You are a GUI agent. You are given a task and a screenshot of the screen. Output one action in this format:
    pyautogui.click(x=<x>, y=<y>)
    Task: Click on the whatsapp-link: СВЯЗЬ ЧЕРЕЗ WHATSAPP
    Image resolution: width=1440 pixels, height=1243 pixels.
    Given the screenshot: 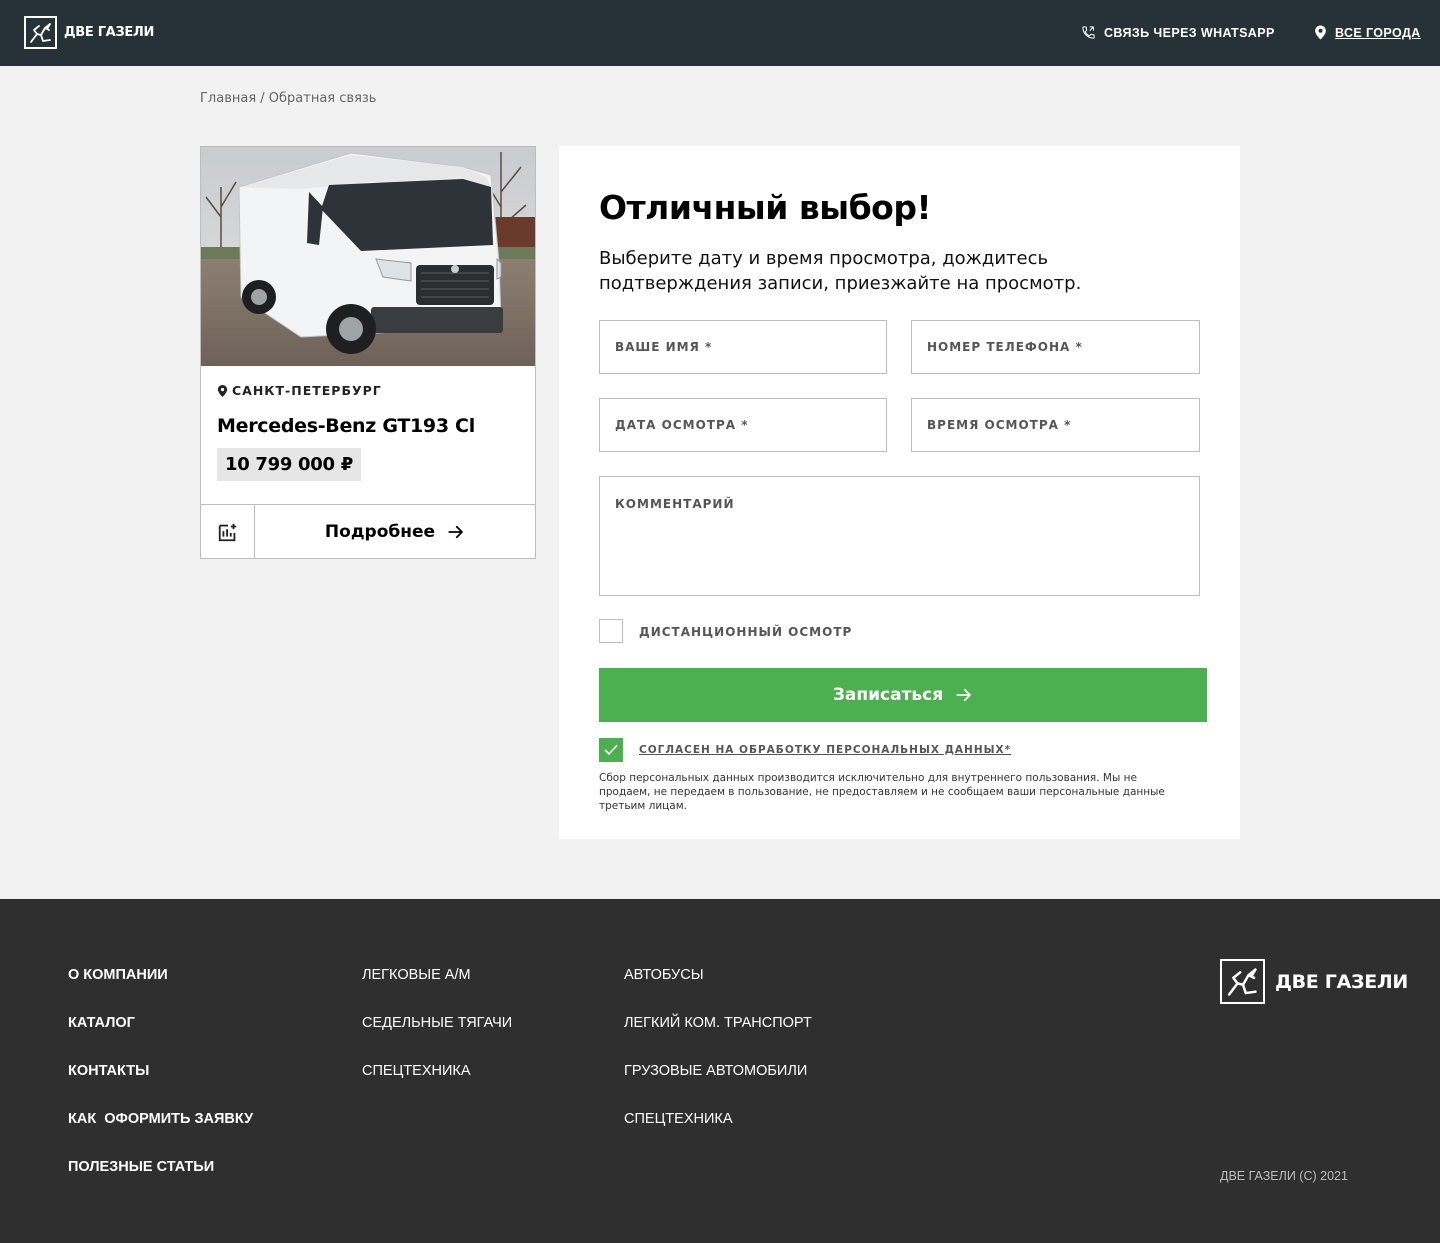 What is the action you would take?
    pyautogui.click(x=1178, y=32)
    